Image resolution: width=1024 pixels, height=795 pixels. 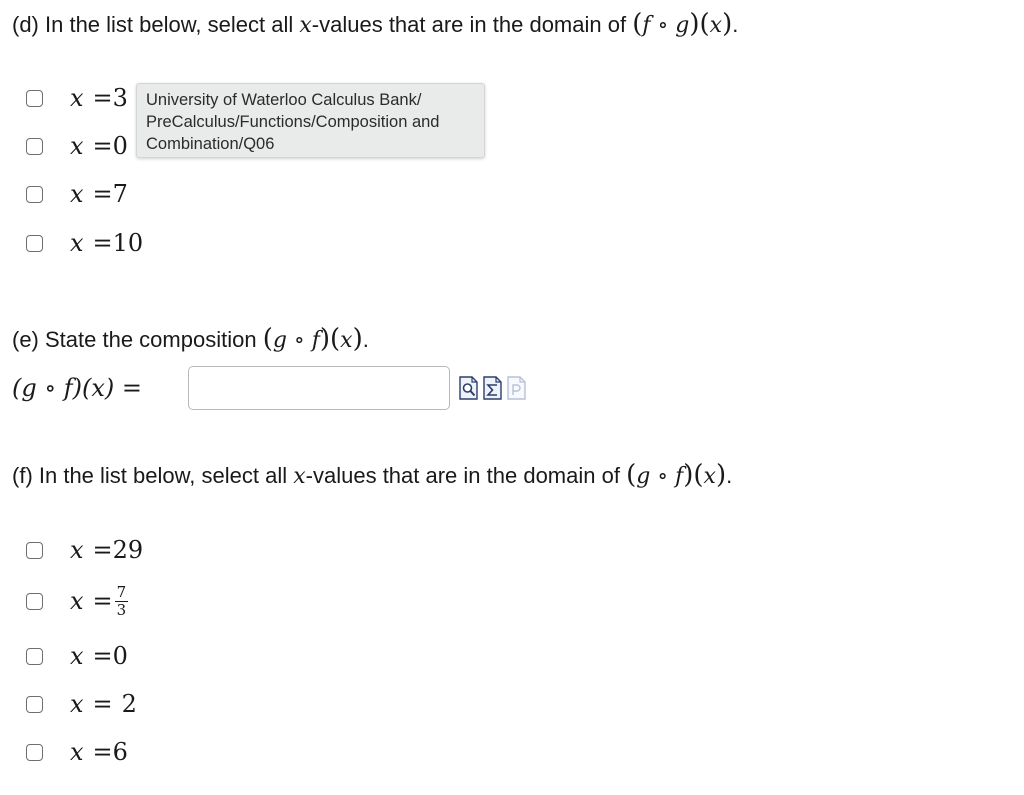 I want to click on option-d-3: x = 7, so click(x=77, y=194).